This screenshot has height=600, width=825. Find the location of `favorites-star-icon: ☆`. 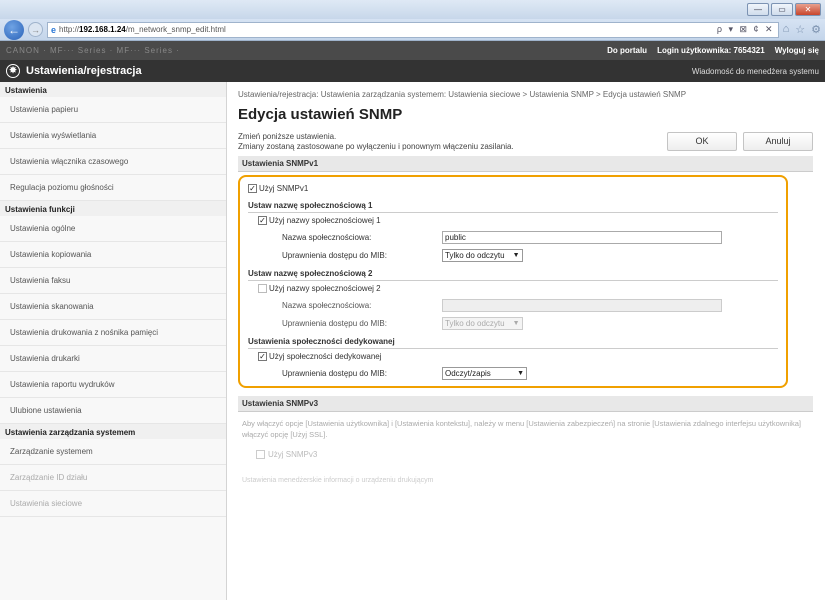

favorites-star-icon: ☆ is located at coordinates (800, 29).